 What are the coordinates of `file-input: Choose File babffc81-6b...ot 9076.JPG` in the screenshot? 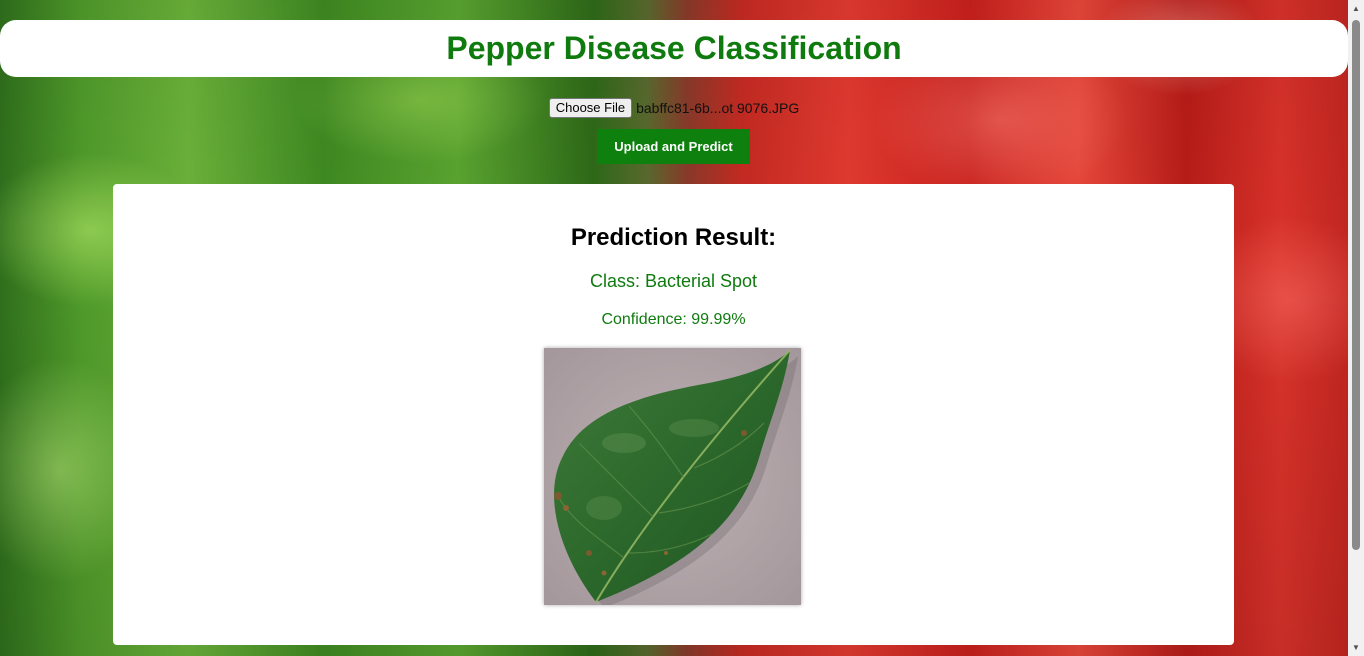 It's located at (674, 108).